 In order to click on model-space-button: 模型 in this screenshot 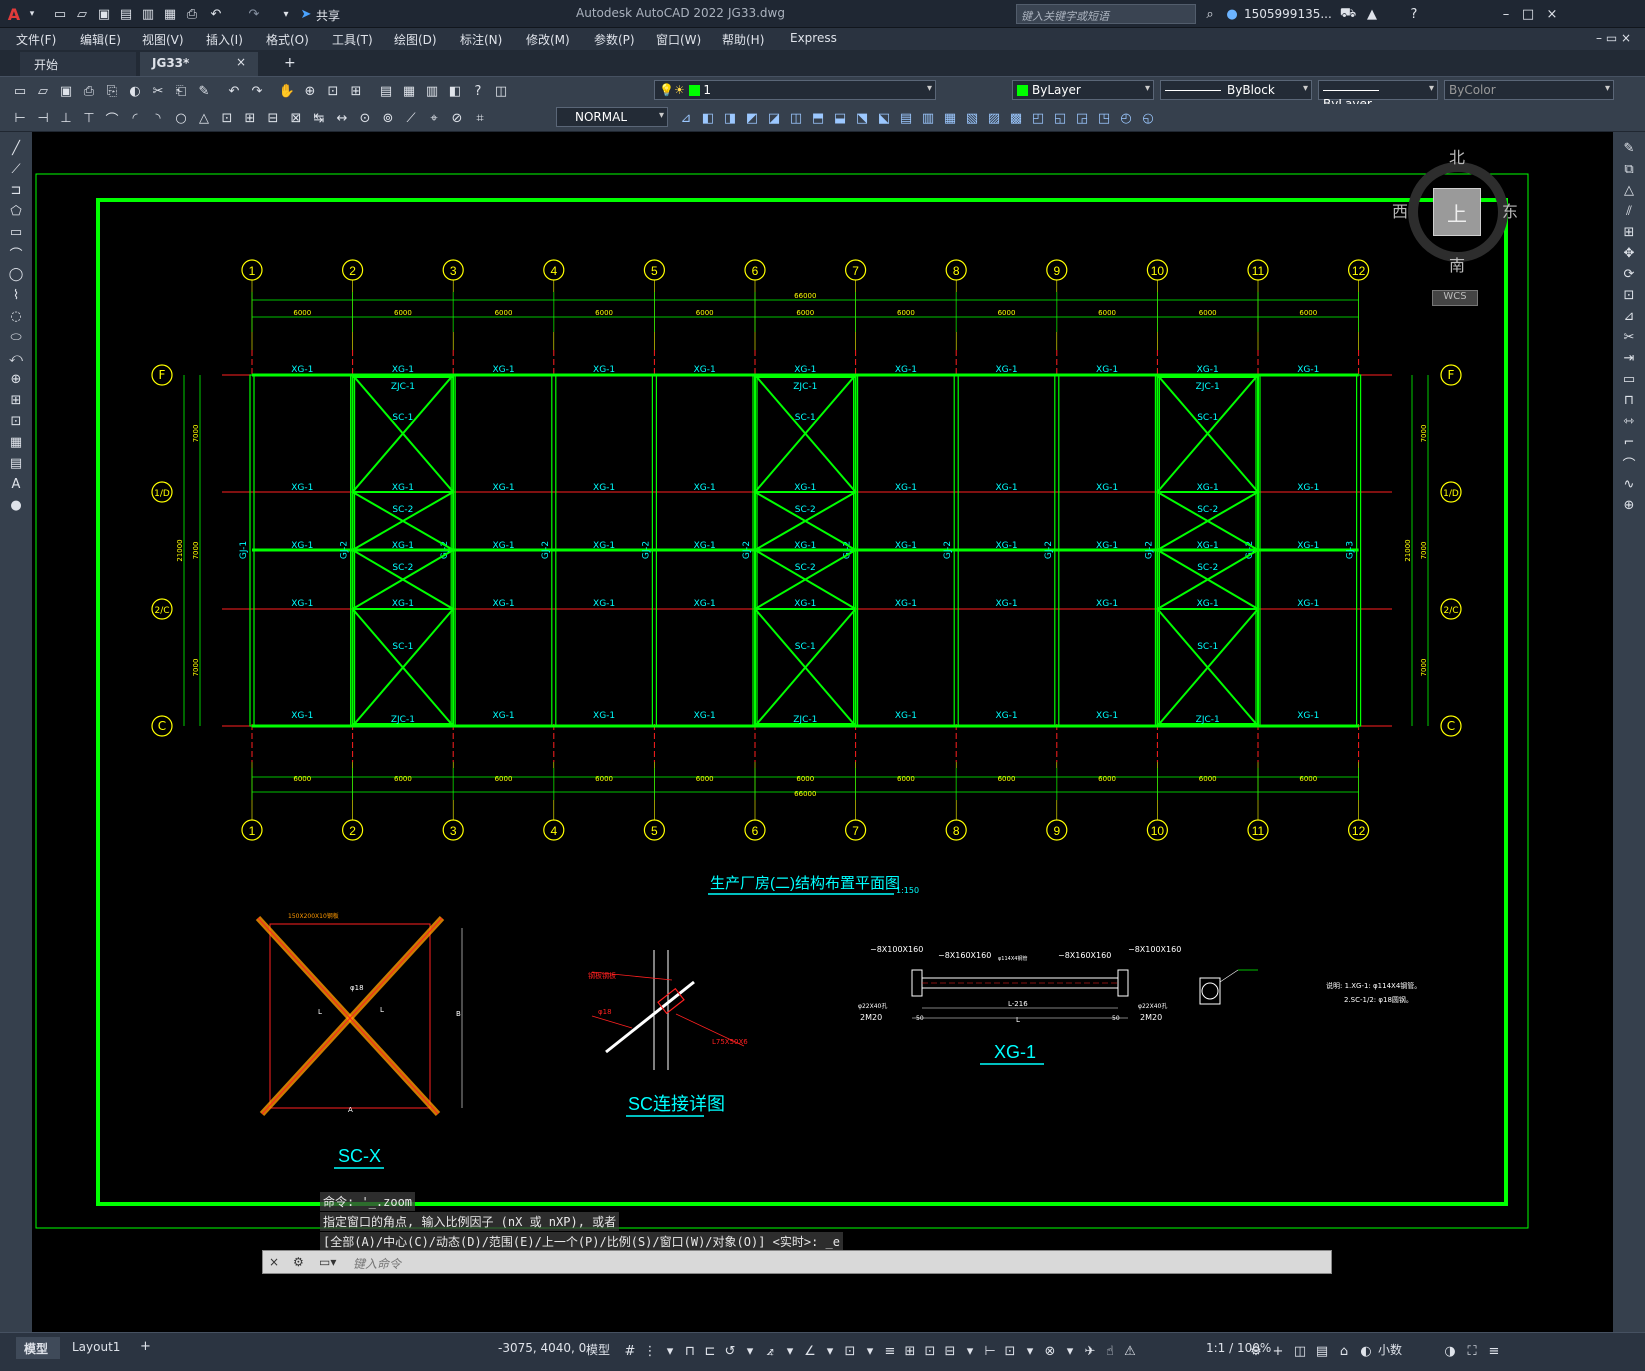, I will do `click(598, 1349)`.